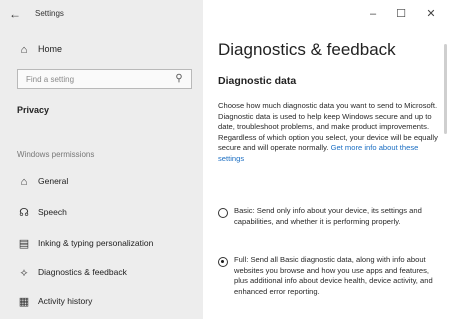 The height and width of the screenshot is (319, 451). I want to click on search-icon: ⚲, so click(179, 79).